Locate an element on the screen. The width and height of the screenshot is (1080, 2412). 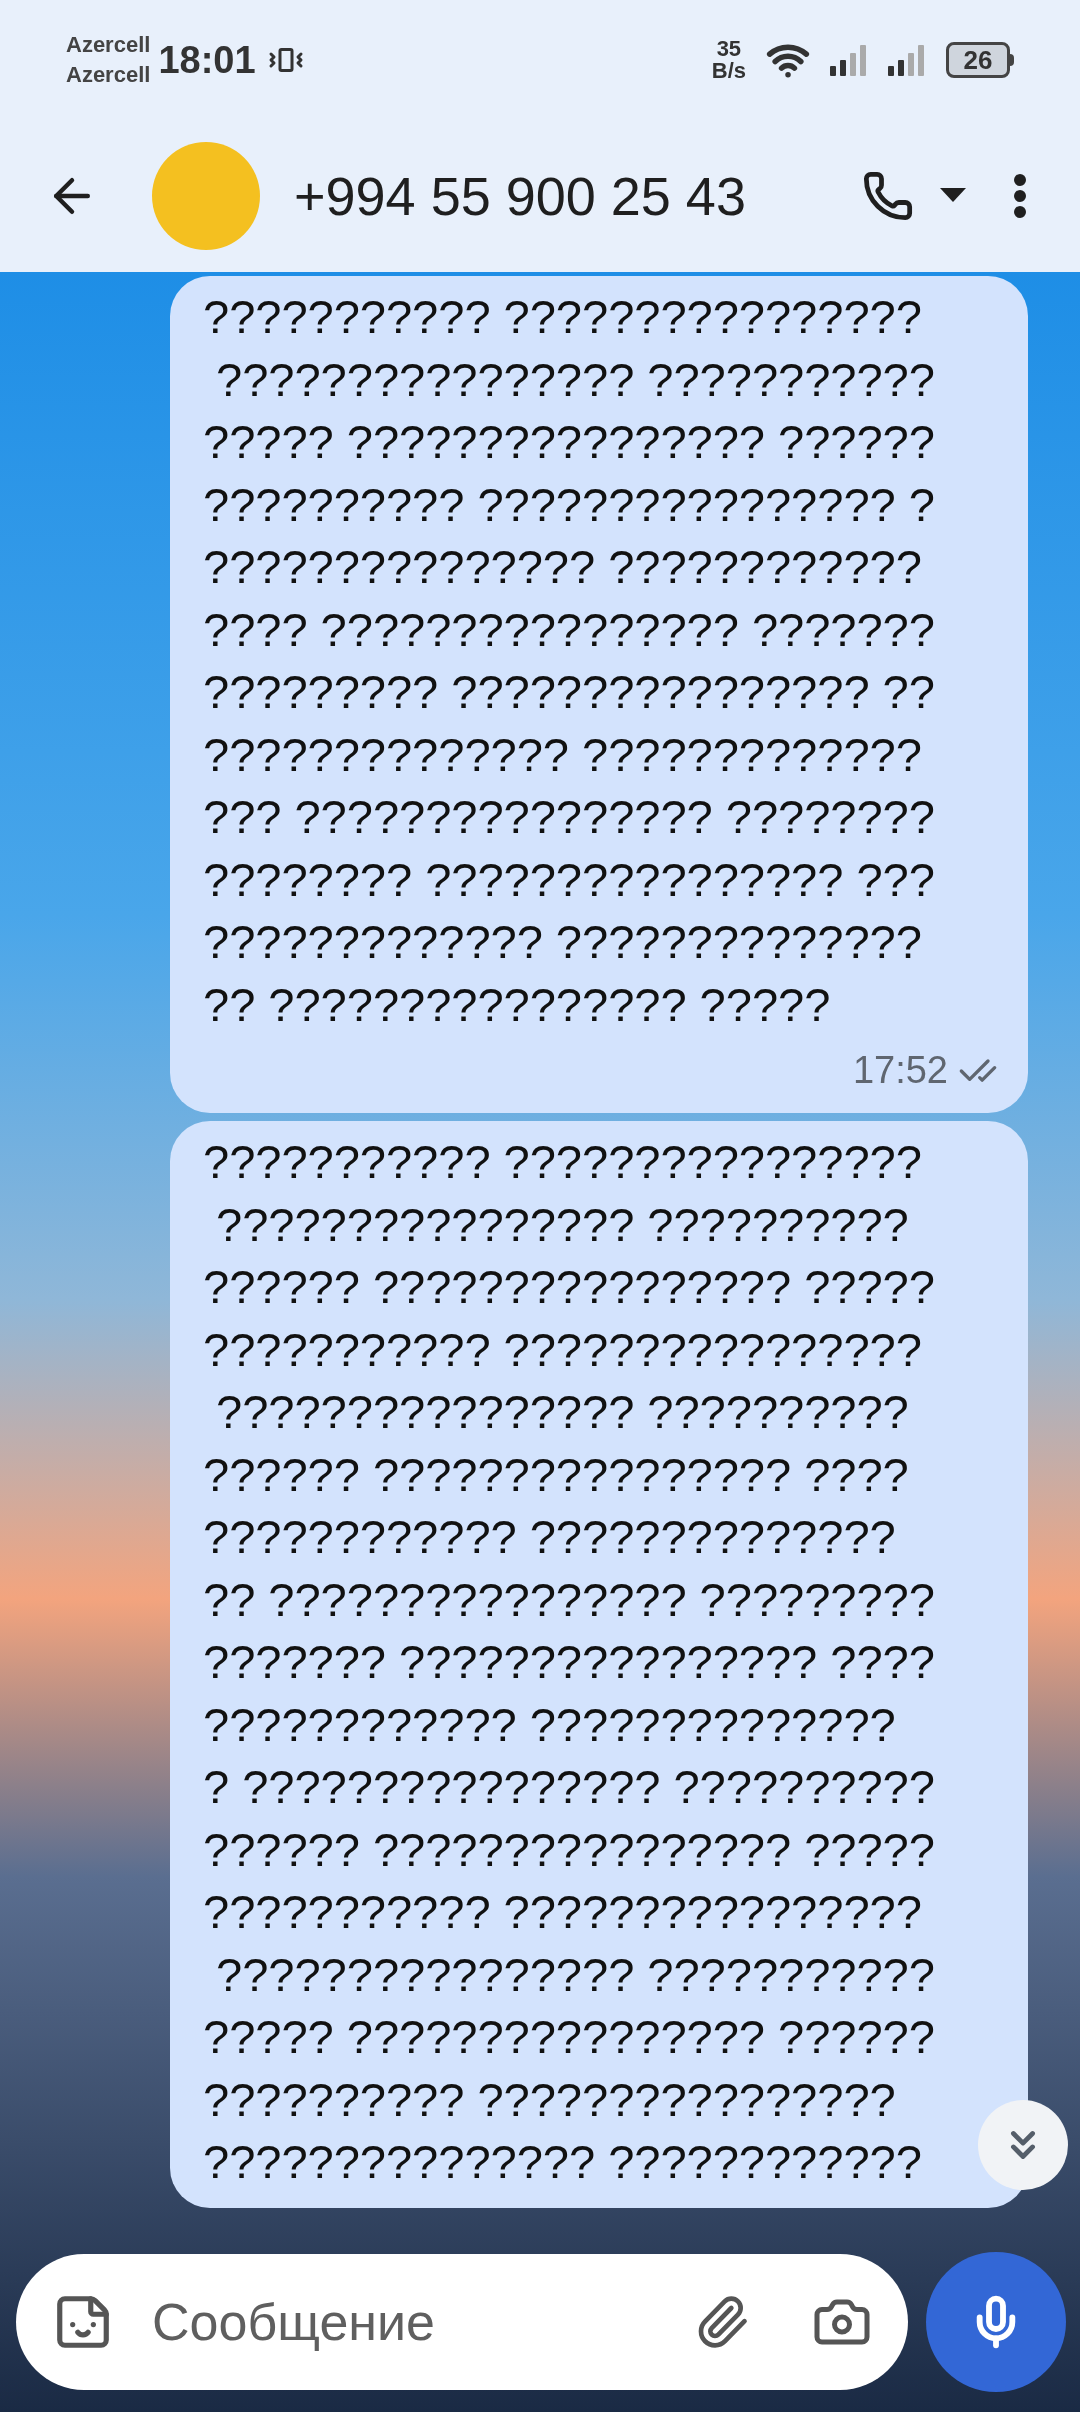
message-input: Сообщение is located at coordinates (462, 2322).